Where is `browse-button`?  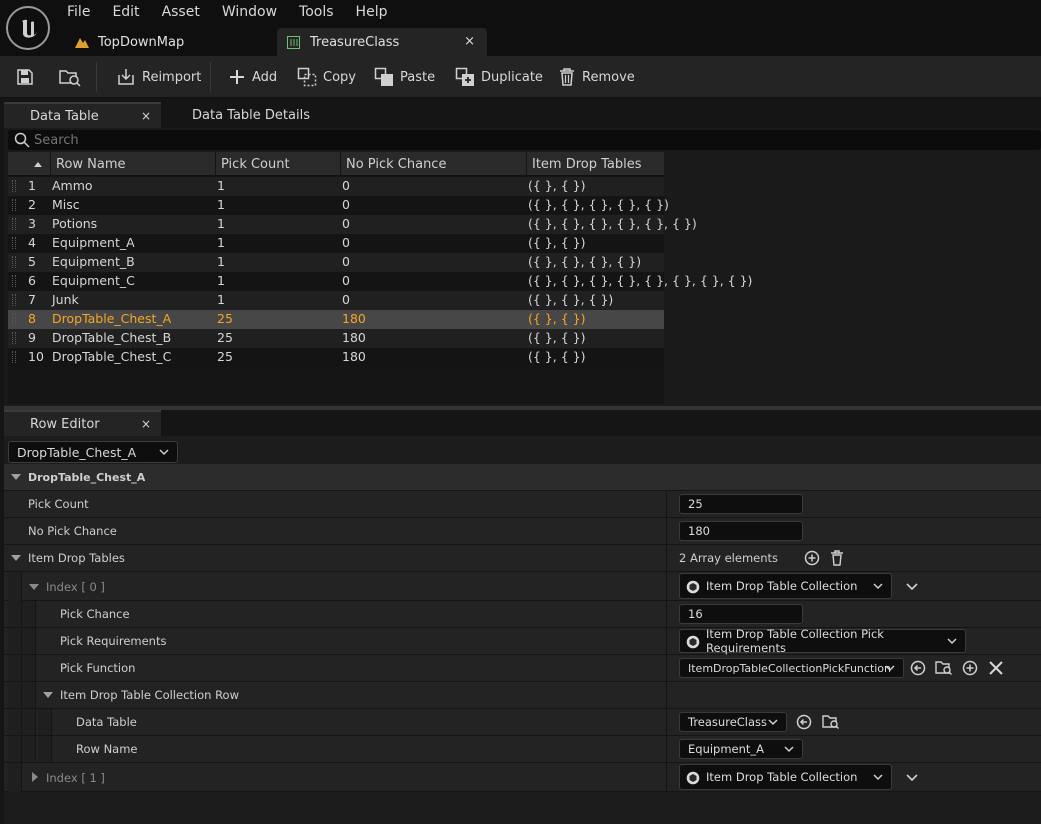
browse-button is located at coordinates (73, 77).